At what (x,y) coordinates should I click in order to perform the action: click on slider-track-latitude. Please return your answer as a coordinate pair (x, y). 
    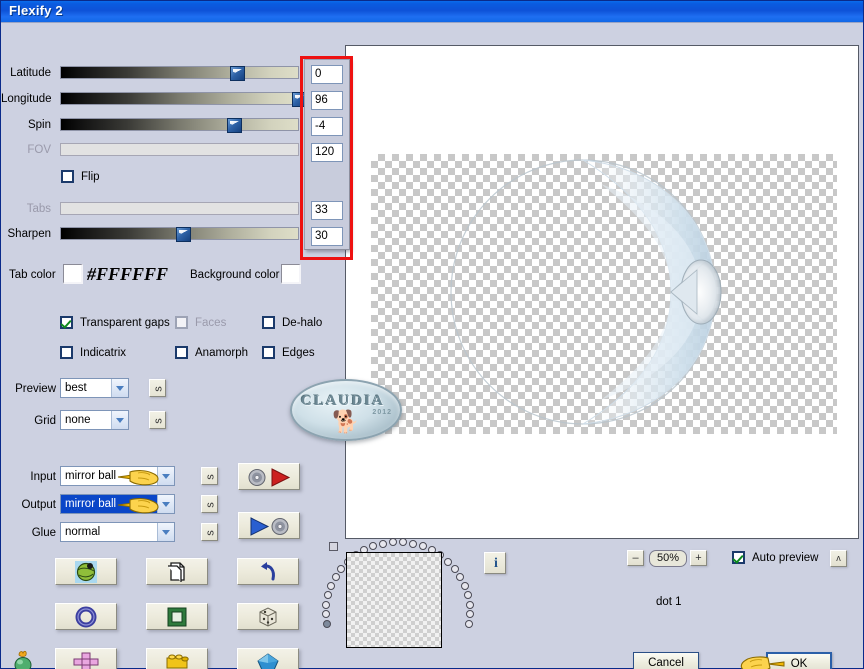
    Looking at the image, I should click on (179, 73).